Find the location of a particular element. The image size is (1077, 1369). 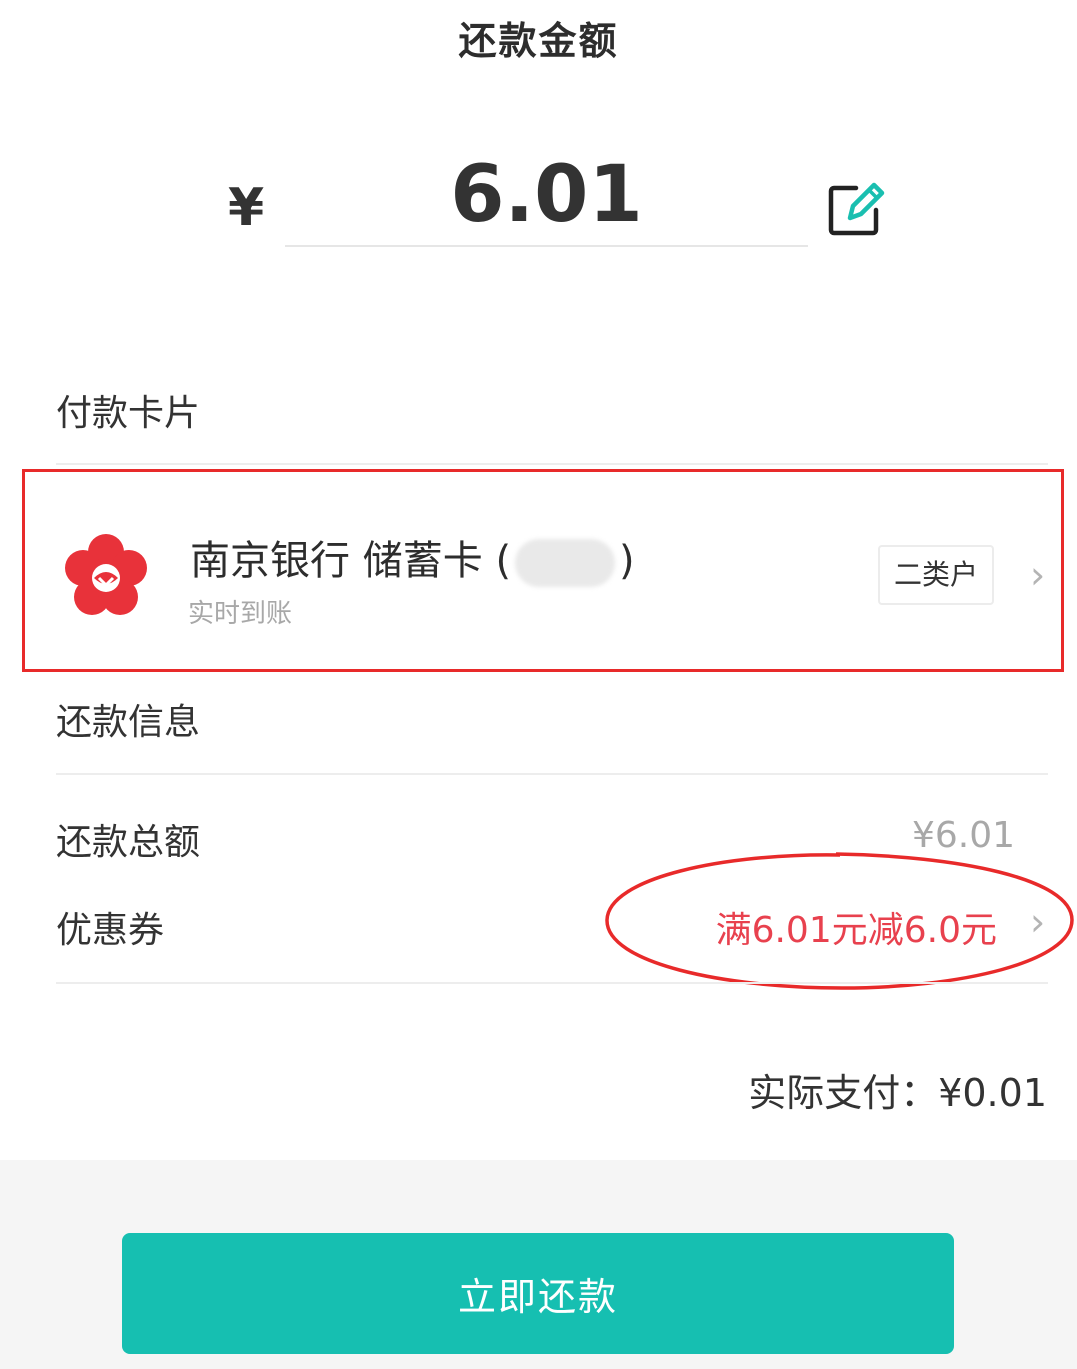

total-amount-label: 还款总额 is located at coordinates (128, 842).